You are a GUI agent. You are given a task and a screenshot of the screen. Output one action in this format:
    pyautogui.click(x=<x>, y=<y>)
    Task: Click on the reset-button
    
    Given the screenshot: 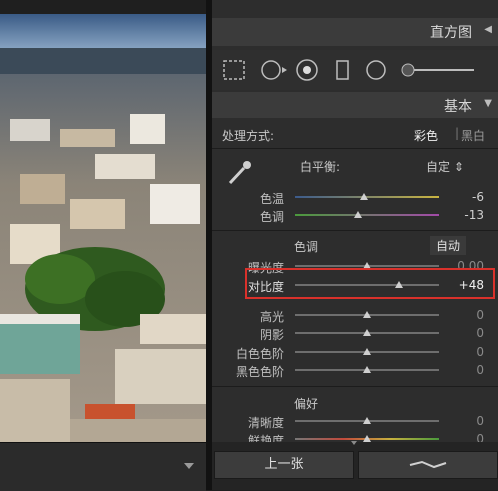 What is the action you would take?
    pyautogui.click(x=428, y=465)
    